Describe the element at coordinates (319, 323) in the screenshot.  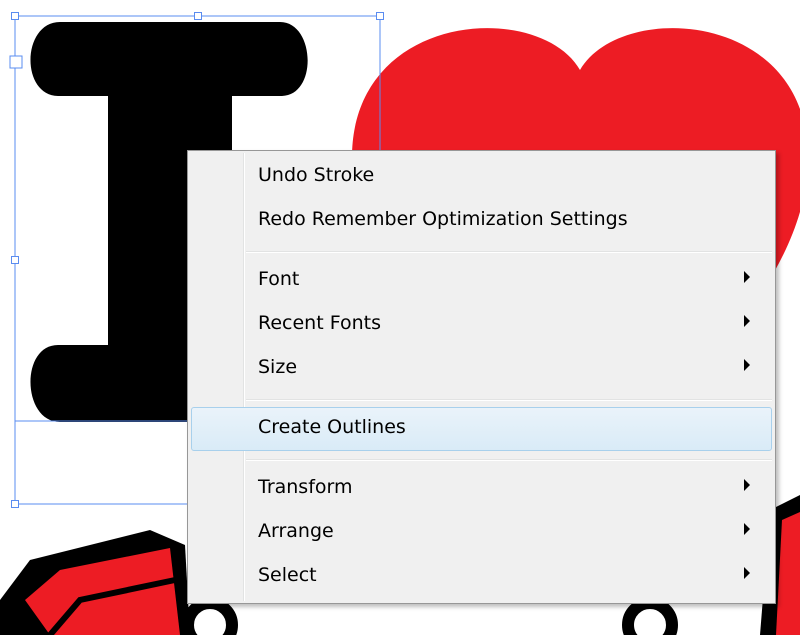
I see `menu-item-label: Recent Fonts` at that location.